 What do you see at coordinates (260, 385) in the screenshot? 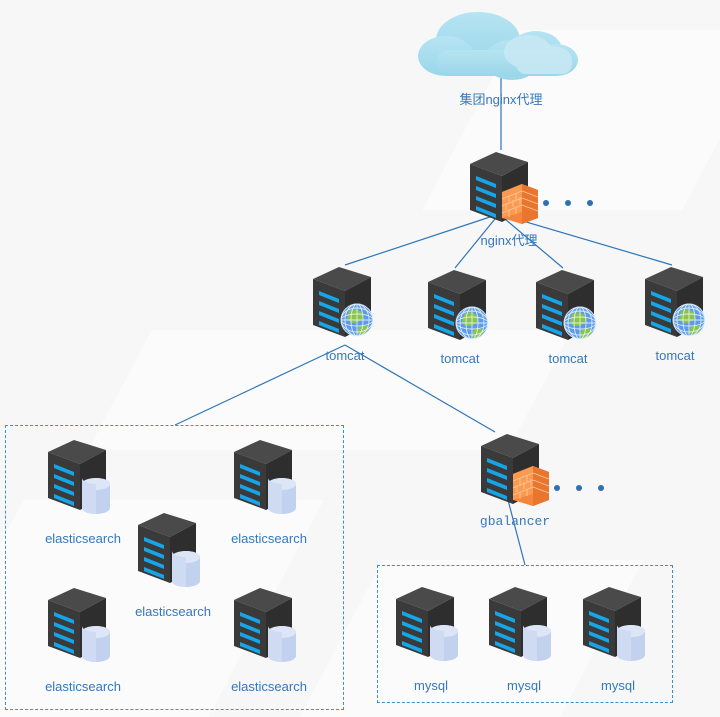
I see `link-tomcat-to-elasticsearch` at bounding box center [260, 385].